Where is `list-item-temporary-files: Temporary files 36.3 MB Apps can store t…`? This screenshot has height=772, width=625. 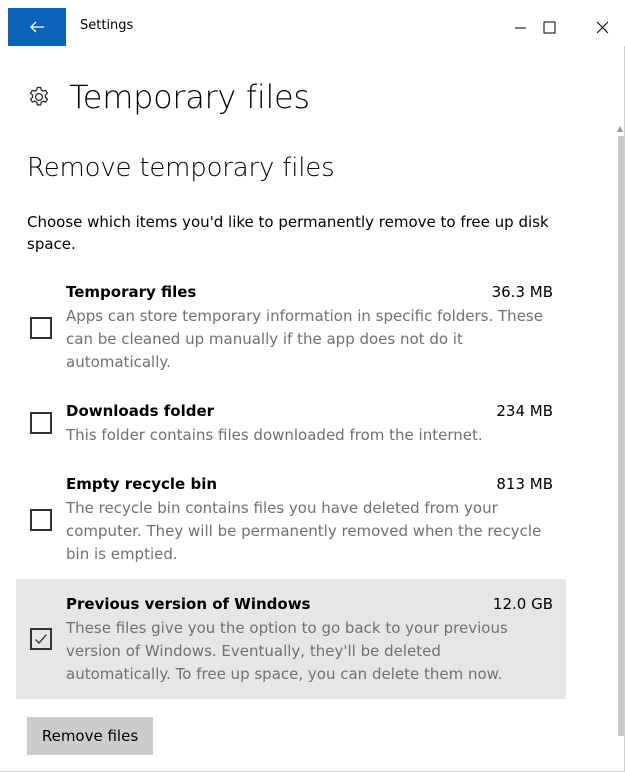
list-item-temporary-files: Temporary files 36.3 MB Apps can store t… is located at coordinates (291, 329).